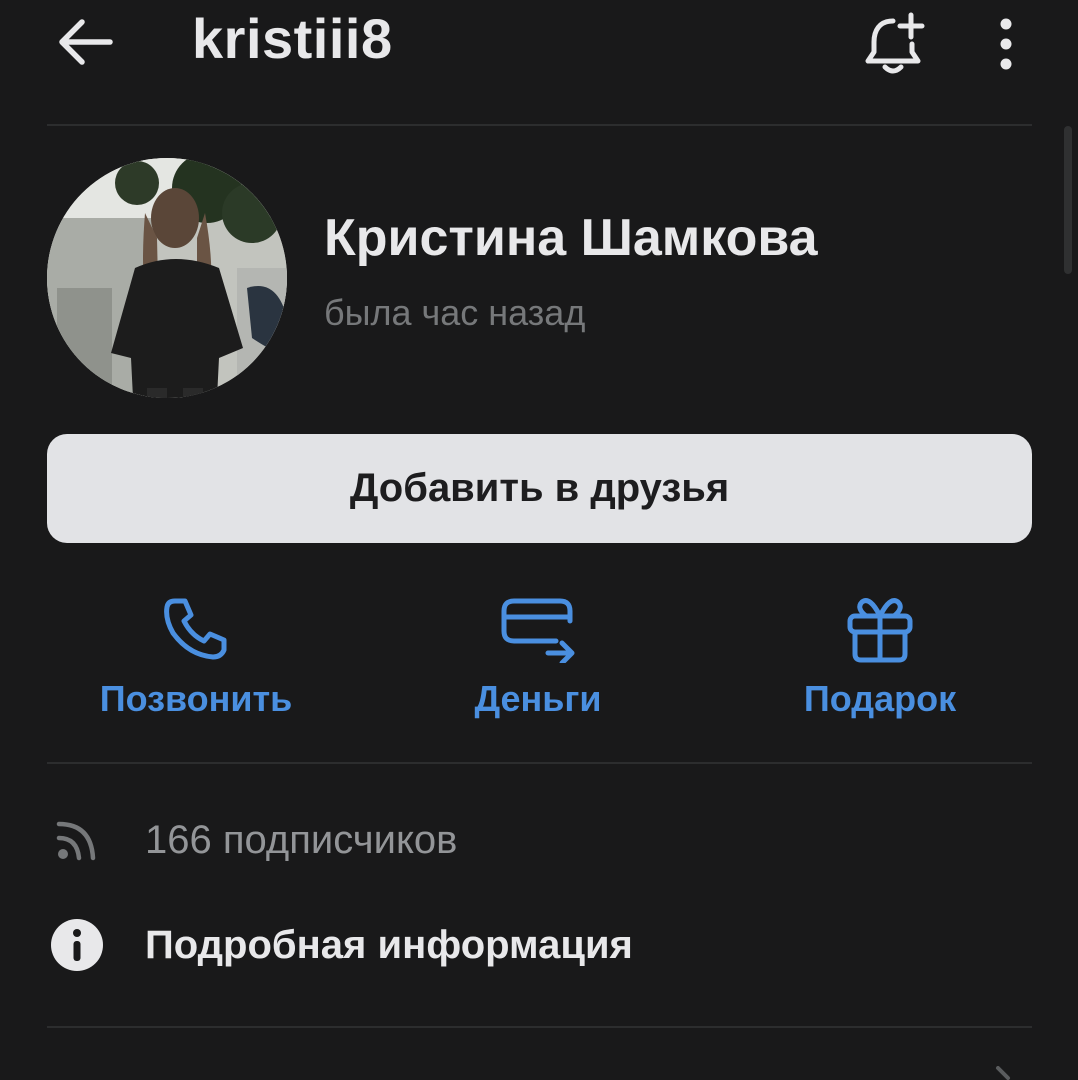 This screenshot has width=1078, height=1080. I want to click on rss-icon, so click(77, 840).